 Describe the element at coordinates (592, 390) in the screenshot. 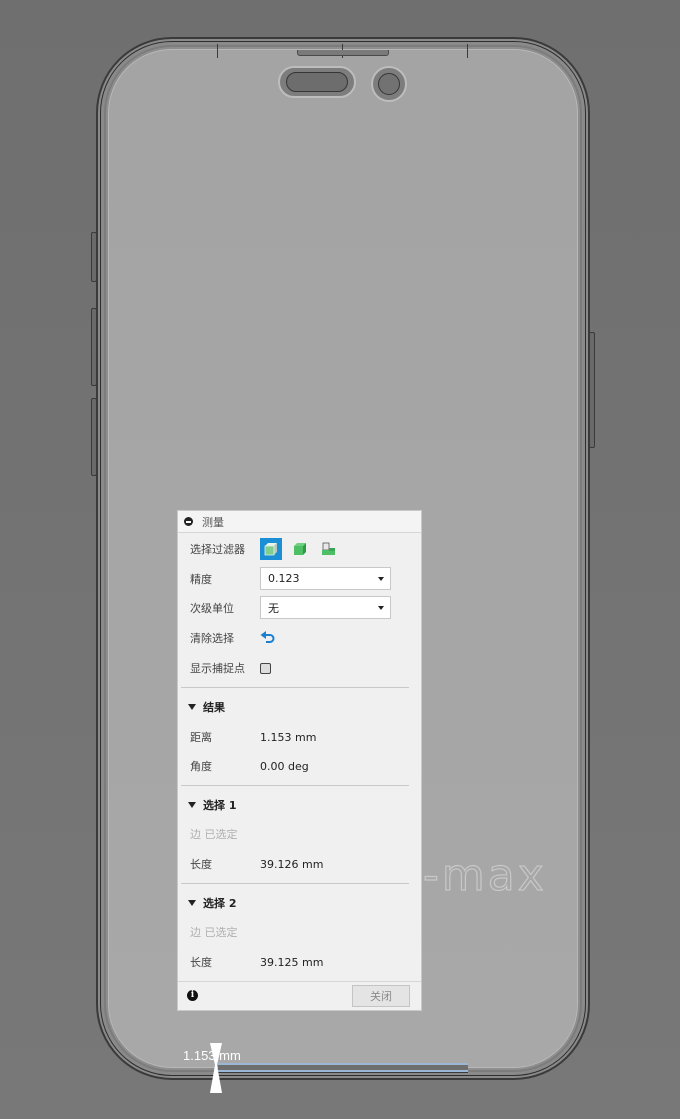

I see `power-button` at that location.